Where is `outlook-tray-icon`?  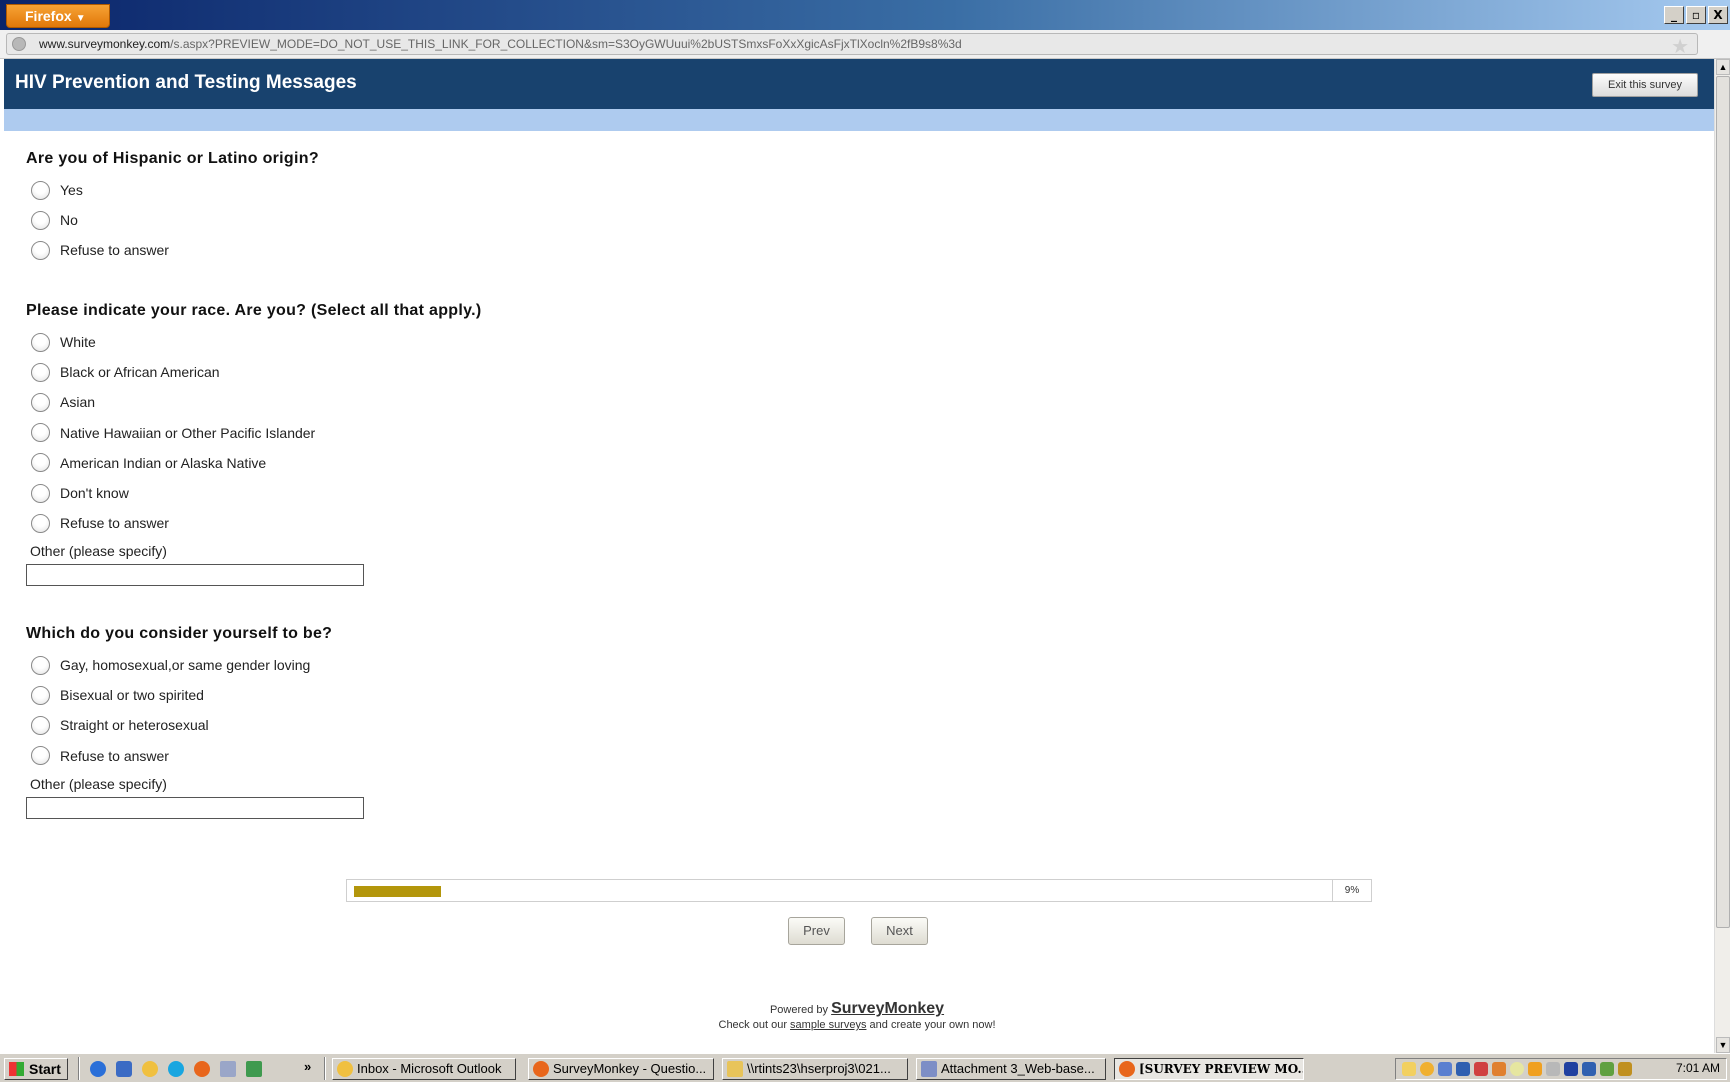
outlook-tray-icon is located at coordinates (1427, 1069).